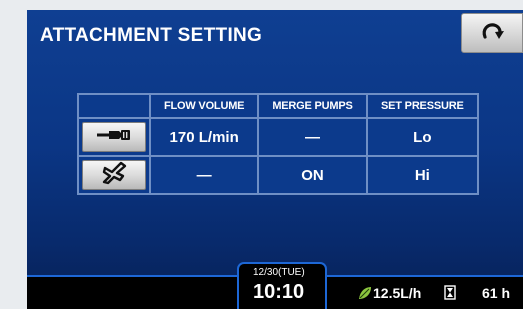 This screenshot has width=523, height=309. What do you see at coordinates (312, 137) in the screenshot?
I see `merge-pumps-cell: —` at bounding box center [312, 137].